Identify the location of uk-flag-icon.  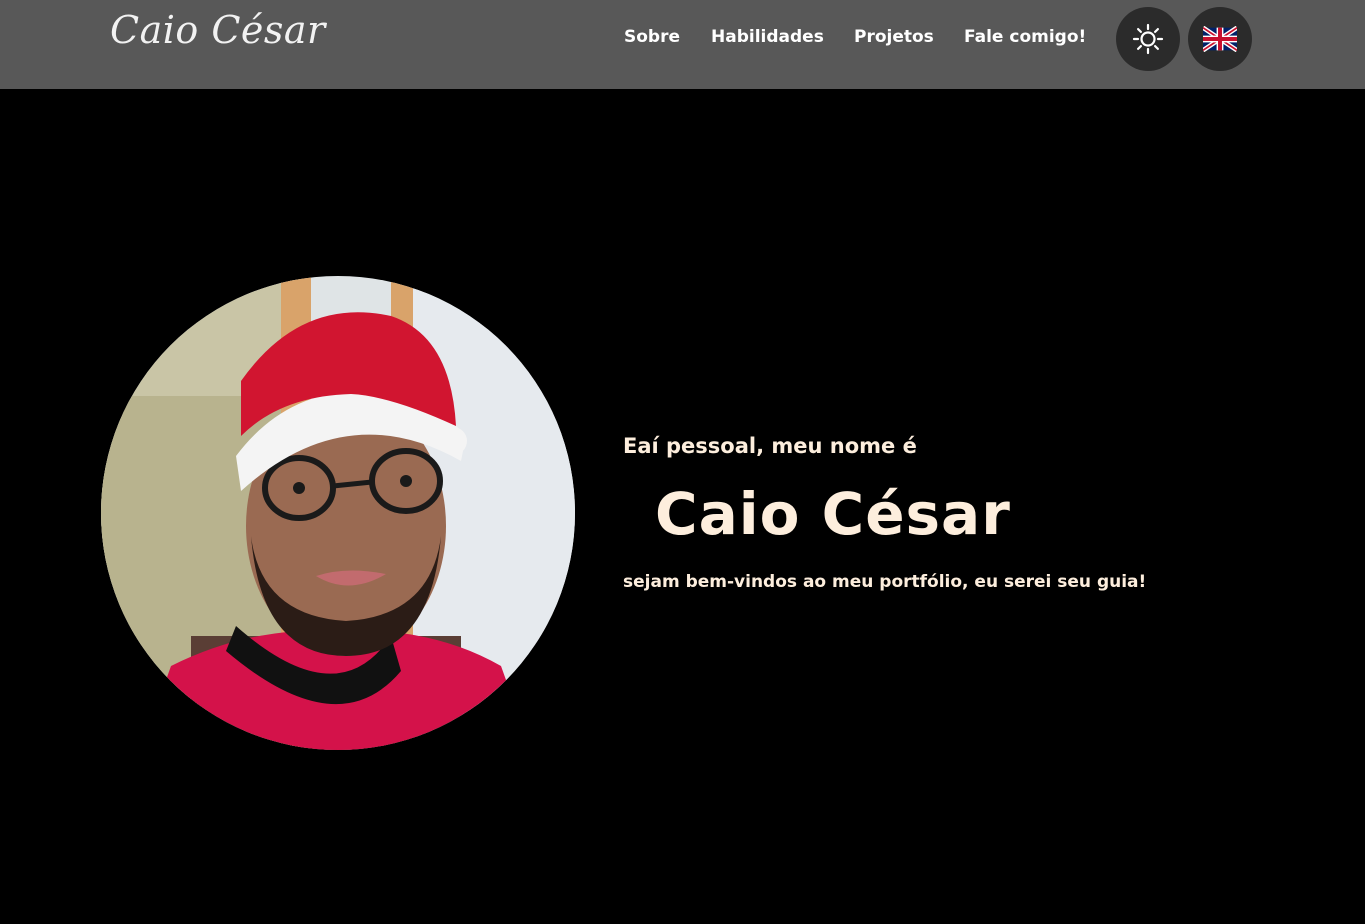
(1220, 39).